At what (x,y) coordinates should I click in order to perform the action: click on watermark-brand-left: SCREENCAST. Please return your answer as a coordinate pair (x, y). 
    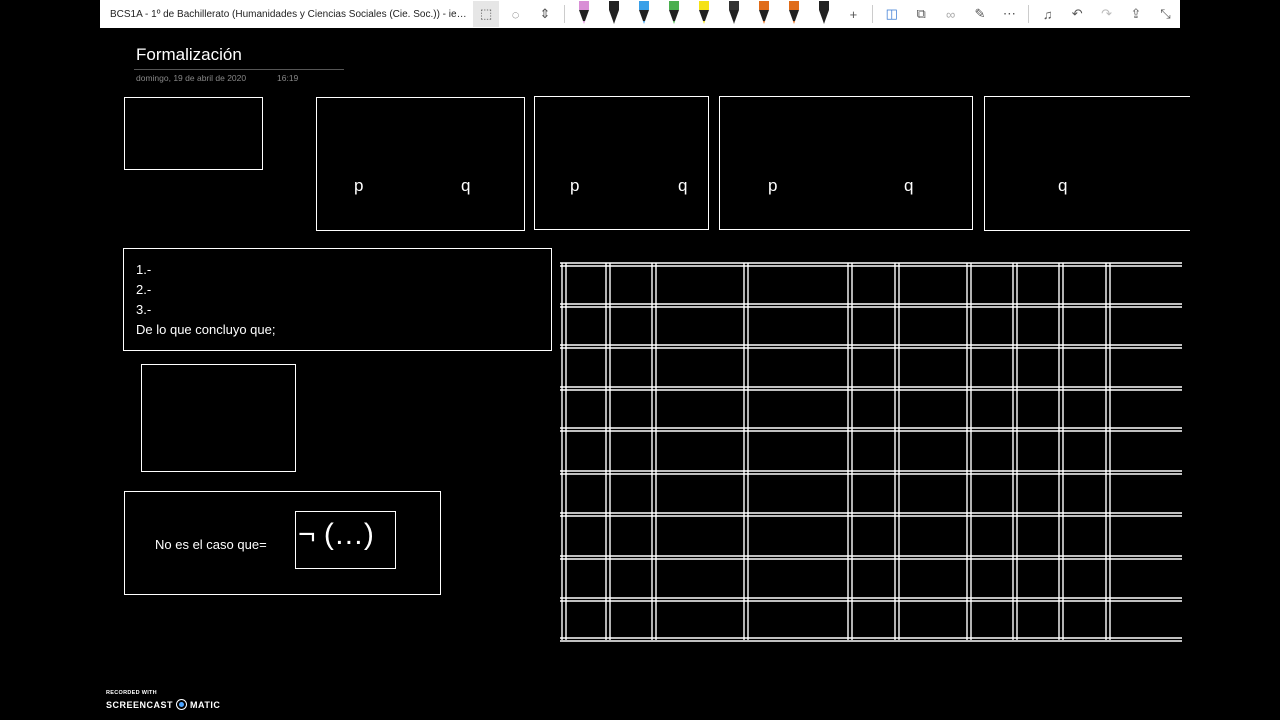
    Looking at the image, I should click on (140, 704).